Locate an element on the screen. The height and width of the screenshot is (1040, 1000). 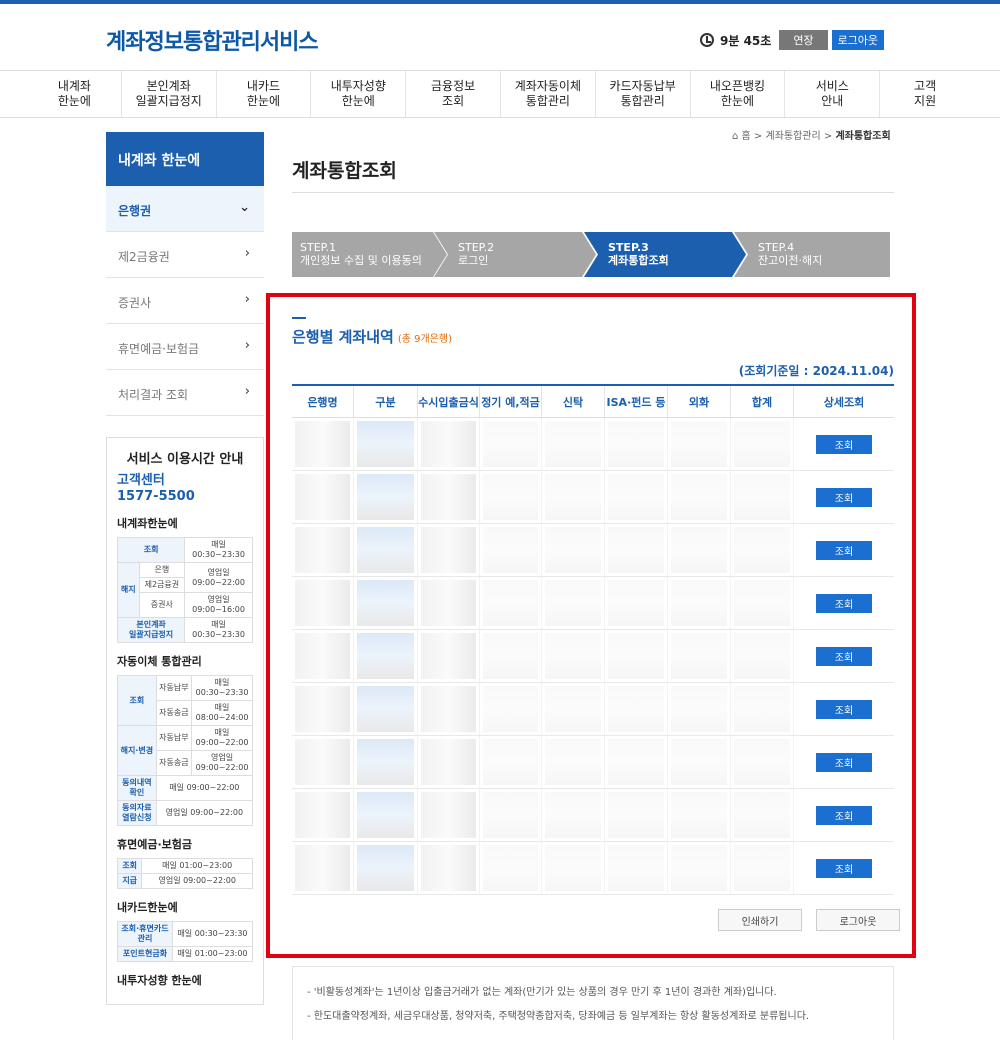
side-nav-item: 휴면예금·보험금 › is located at coordinates (185, 347).